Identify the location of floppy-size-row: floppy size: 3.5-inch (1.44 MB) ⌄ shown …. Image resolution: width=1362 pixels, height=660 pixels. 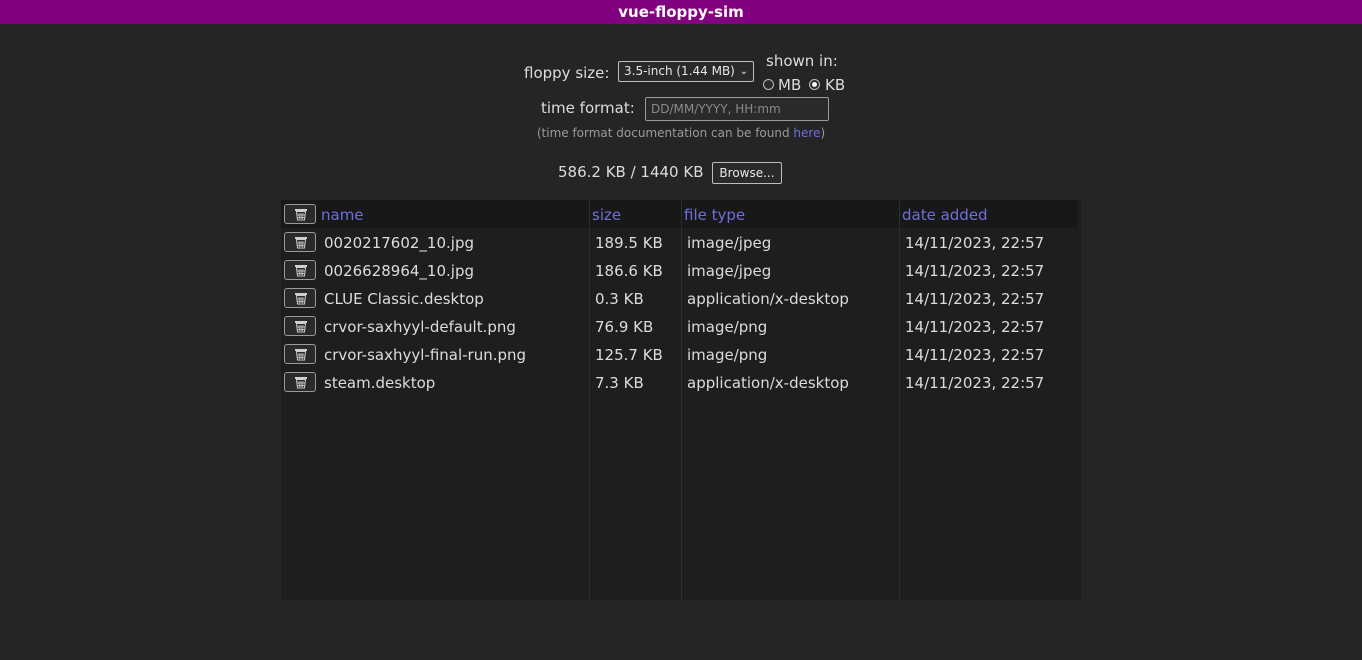
(681, 72).